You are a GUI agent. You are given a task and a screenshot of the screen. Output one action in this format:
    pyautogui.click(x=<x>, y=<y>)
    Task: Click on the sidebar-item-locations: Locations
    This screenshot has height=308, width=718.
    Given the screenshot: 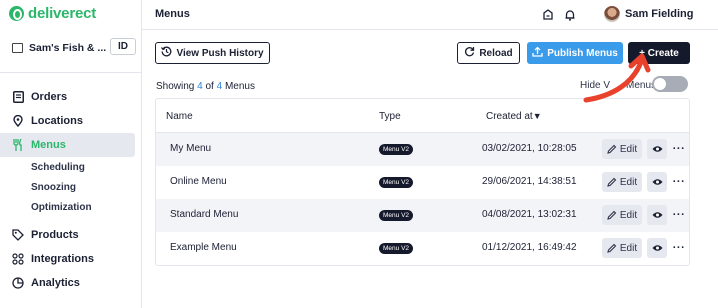 What is the action you would take?
    pyautogui.click(x=70, y=121)
    